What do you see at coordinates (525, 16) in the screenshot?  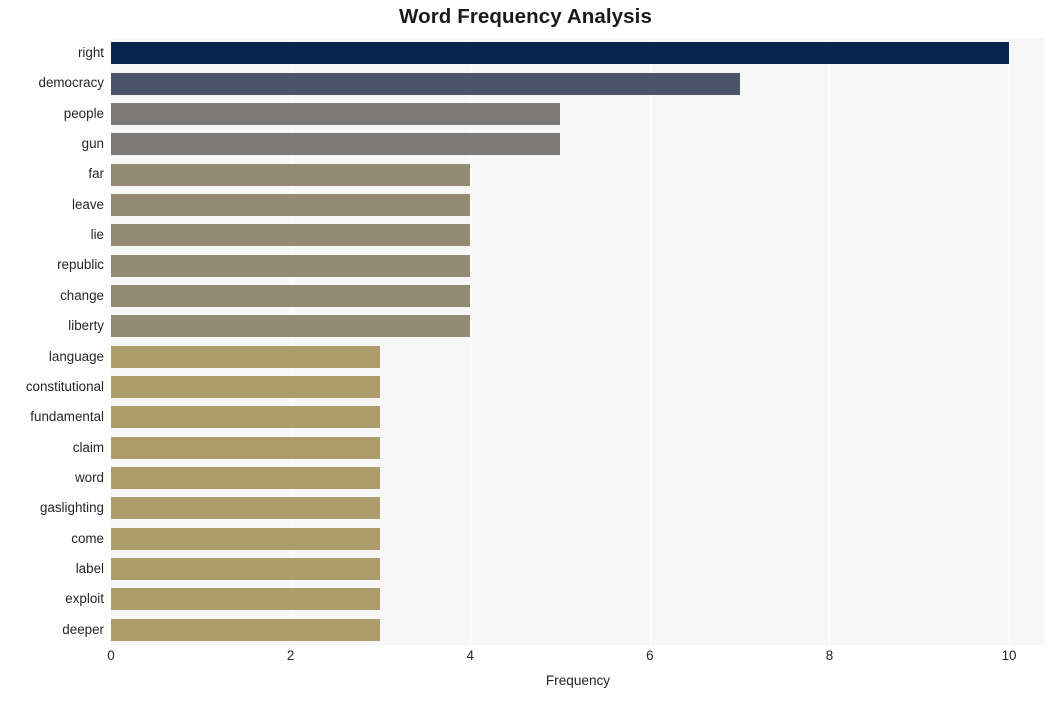 I see `chart-title: Word Frequency Analysis` at bounding box center [525, 16].